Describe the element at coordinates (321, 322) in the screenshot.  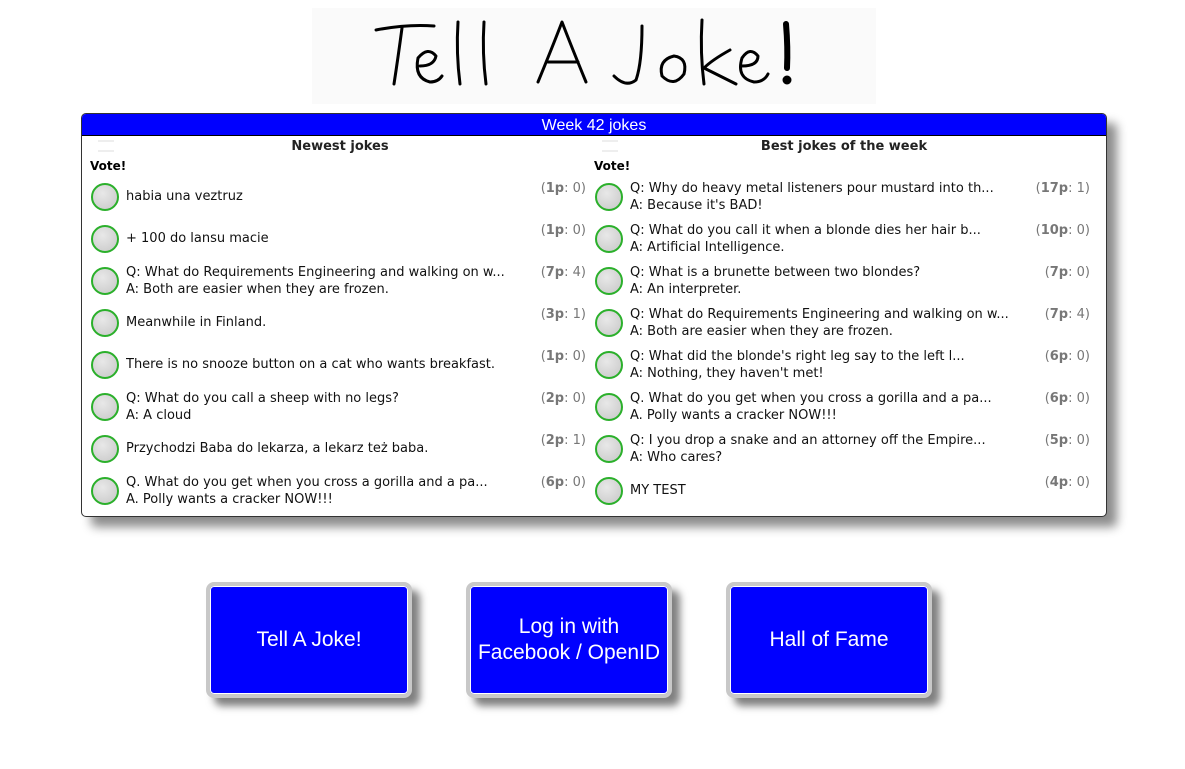
I see `joke-text: Meanwhile in Finland.` at that location.